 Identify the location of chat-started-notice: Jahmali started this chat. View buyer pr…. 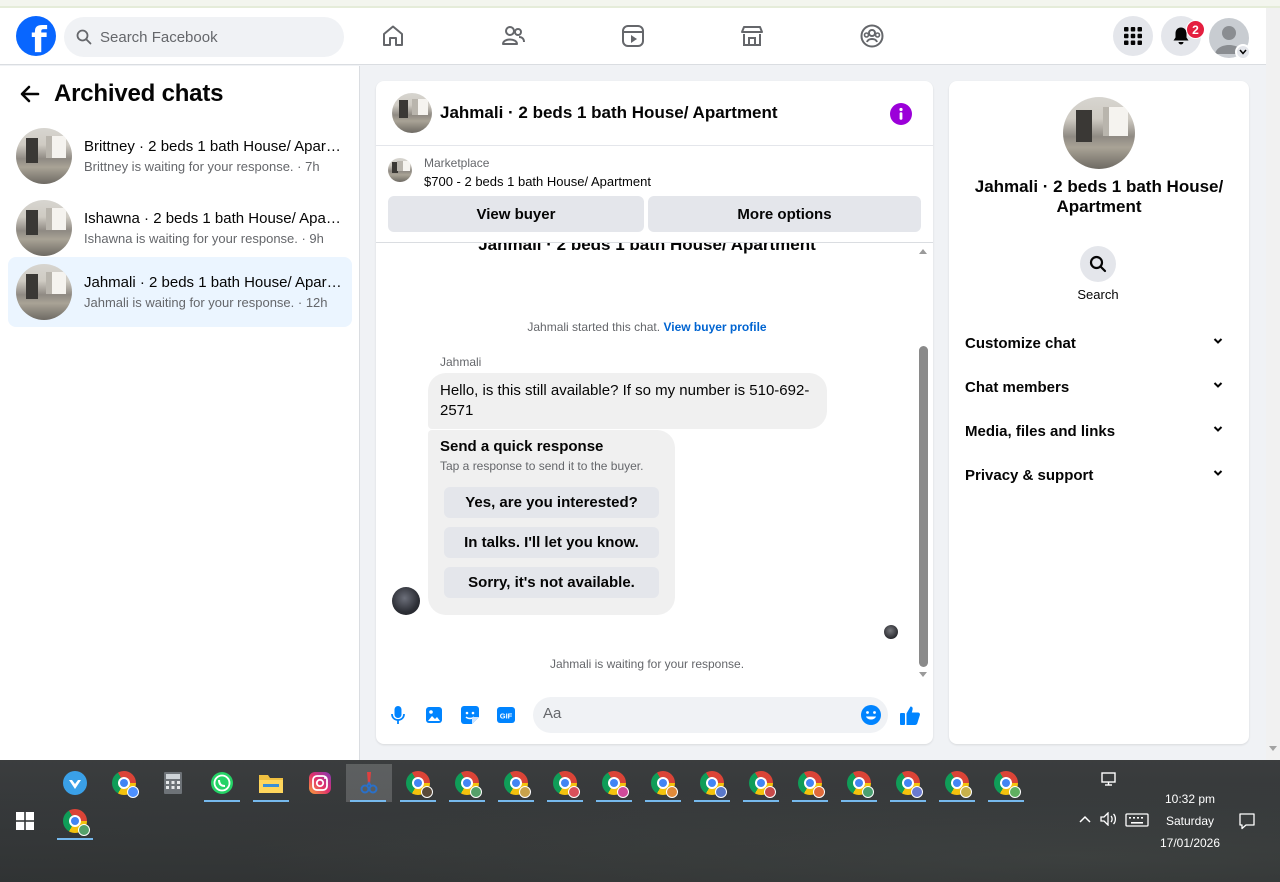
(647, 327).